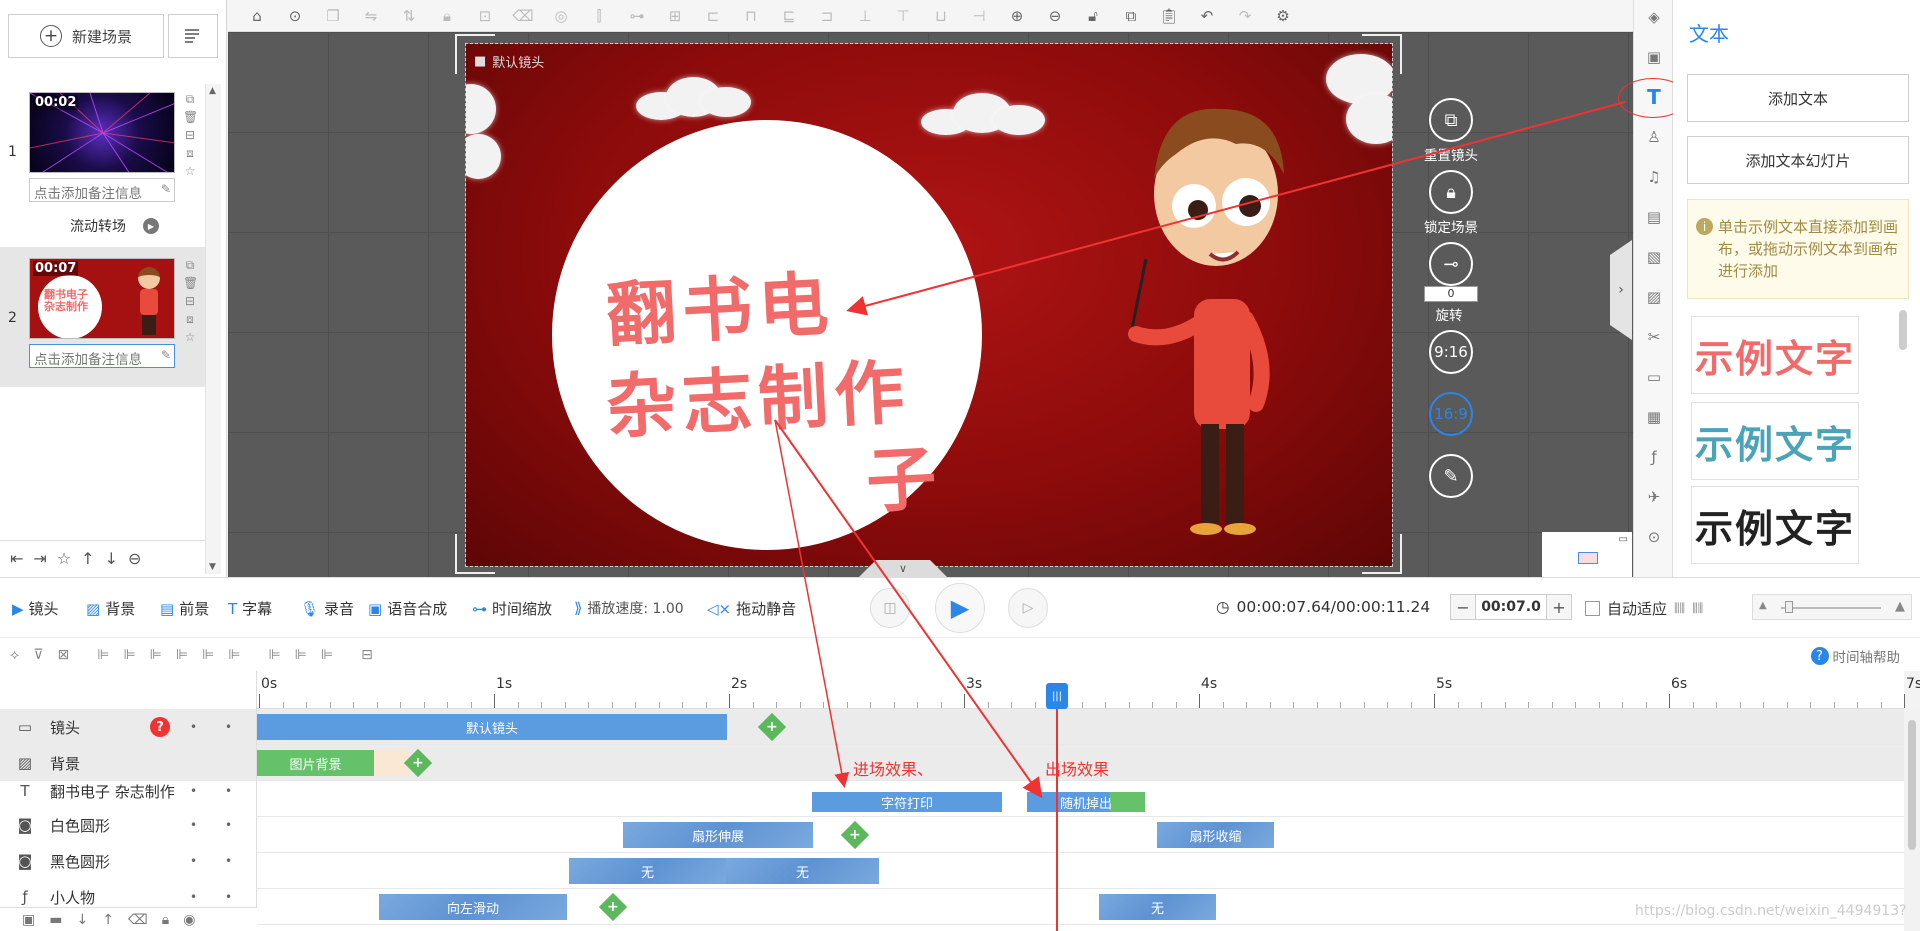 The image size is (1920, 931). I want to click on text-sample-3: 示例文字, so click(1775, 525).